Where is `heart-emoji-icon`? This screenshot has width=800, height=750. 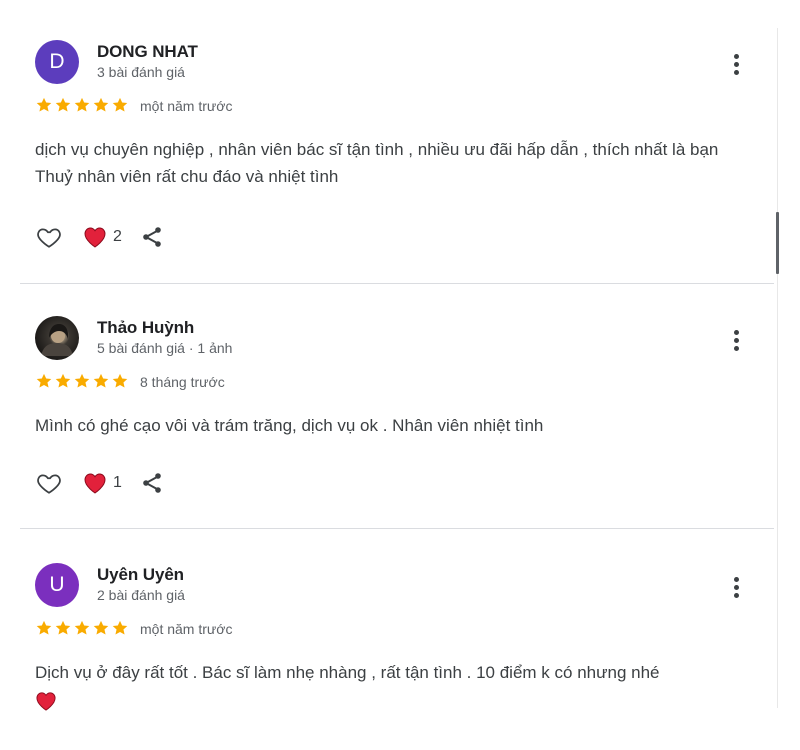 heart-emoji-icon is located at coordinates (46, 701).